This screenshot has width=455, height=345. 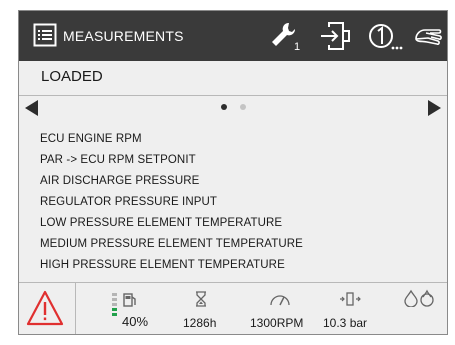 I want to click on water-drops-icon, so click(x=419, y=298).